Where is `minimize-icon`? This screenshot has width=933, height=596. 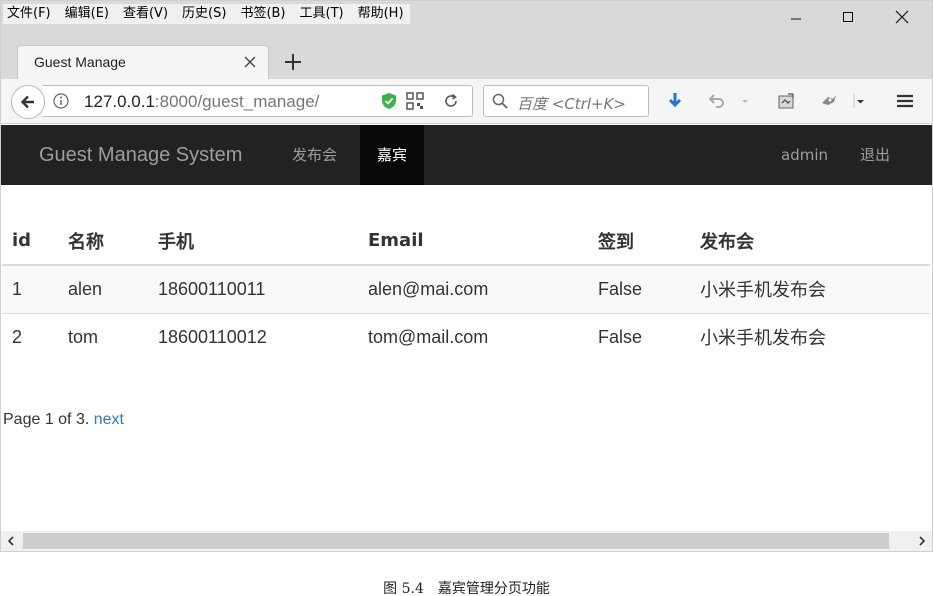
minimize-icon is located at coordinates (796, 19).